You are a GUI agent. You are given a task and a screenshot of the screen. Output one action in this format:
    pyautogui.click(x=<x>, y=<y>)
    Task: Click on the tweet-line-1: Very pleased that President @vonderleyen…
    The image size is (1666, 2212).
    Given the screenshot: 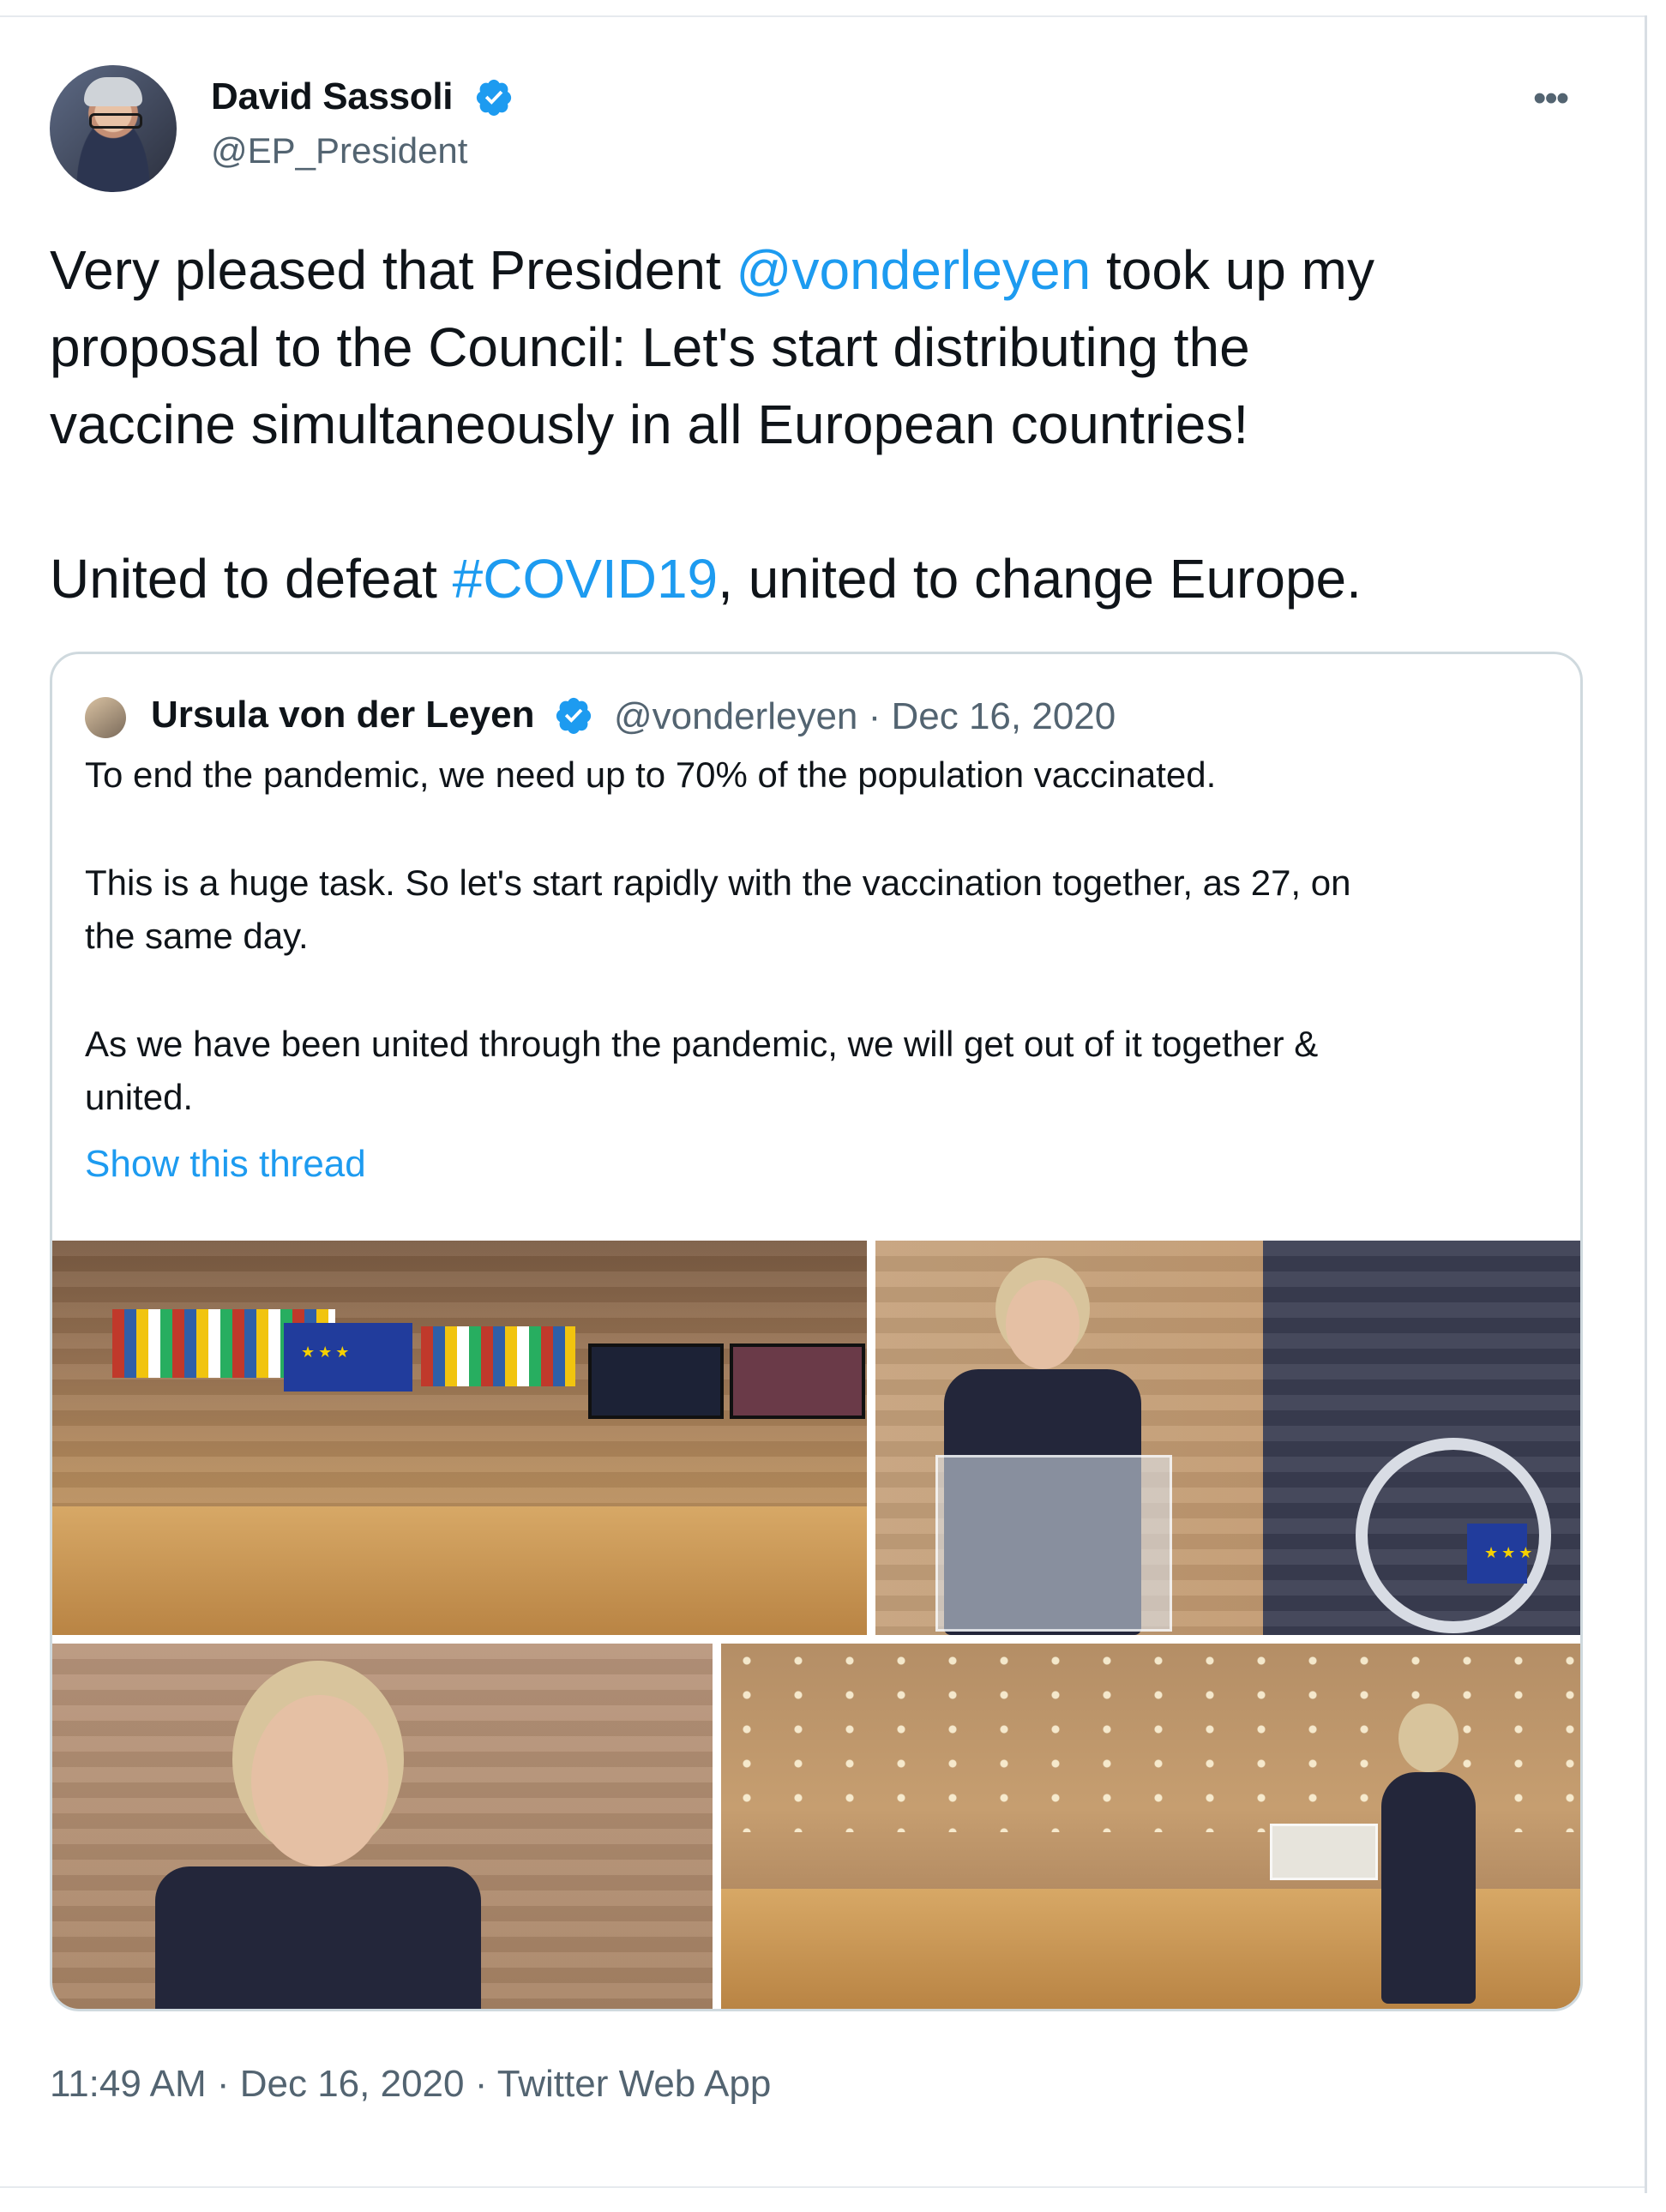 What is the action you would take?
    pyautogui.click(x=817, y=270)
    